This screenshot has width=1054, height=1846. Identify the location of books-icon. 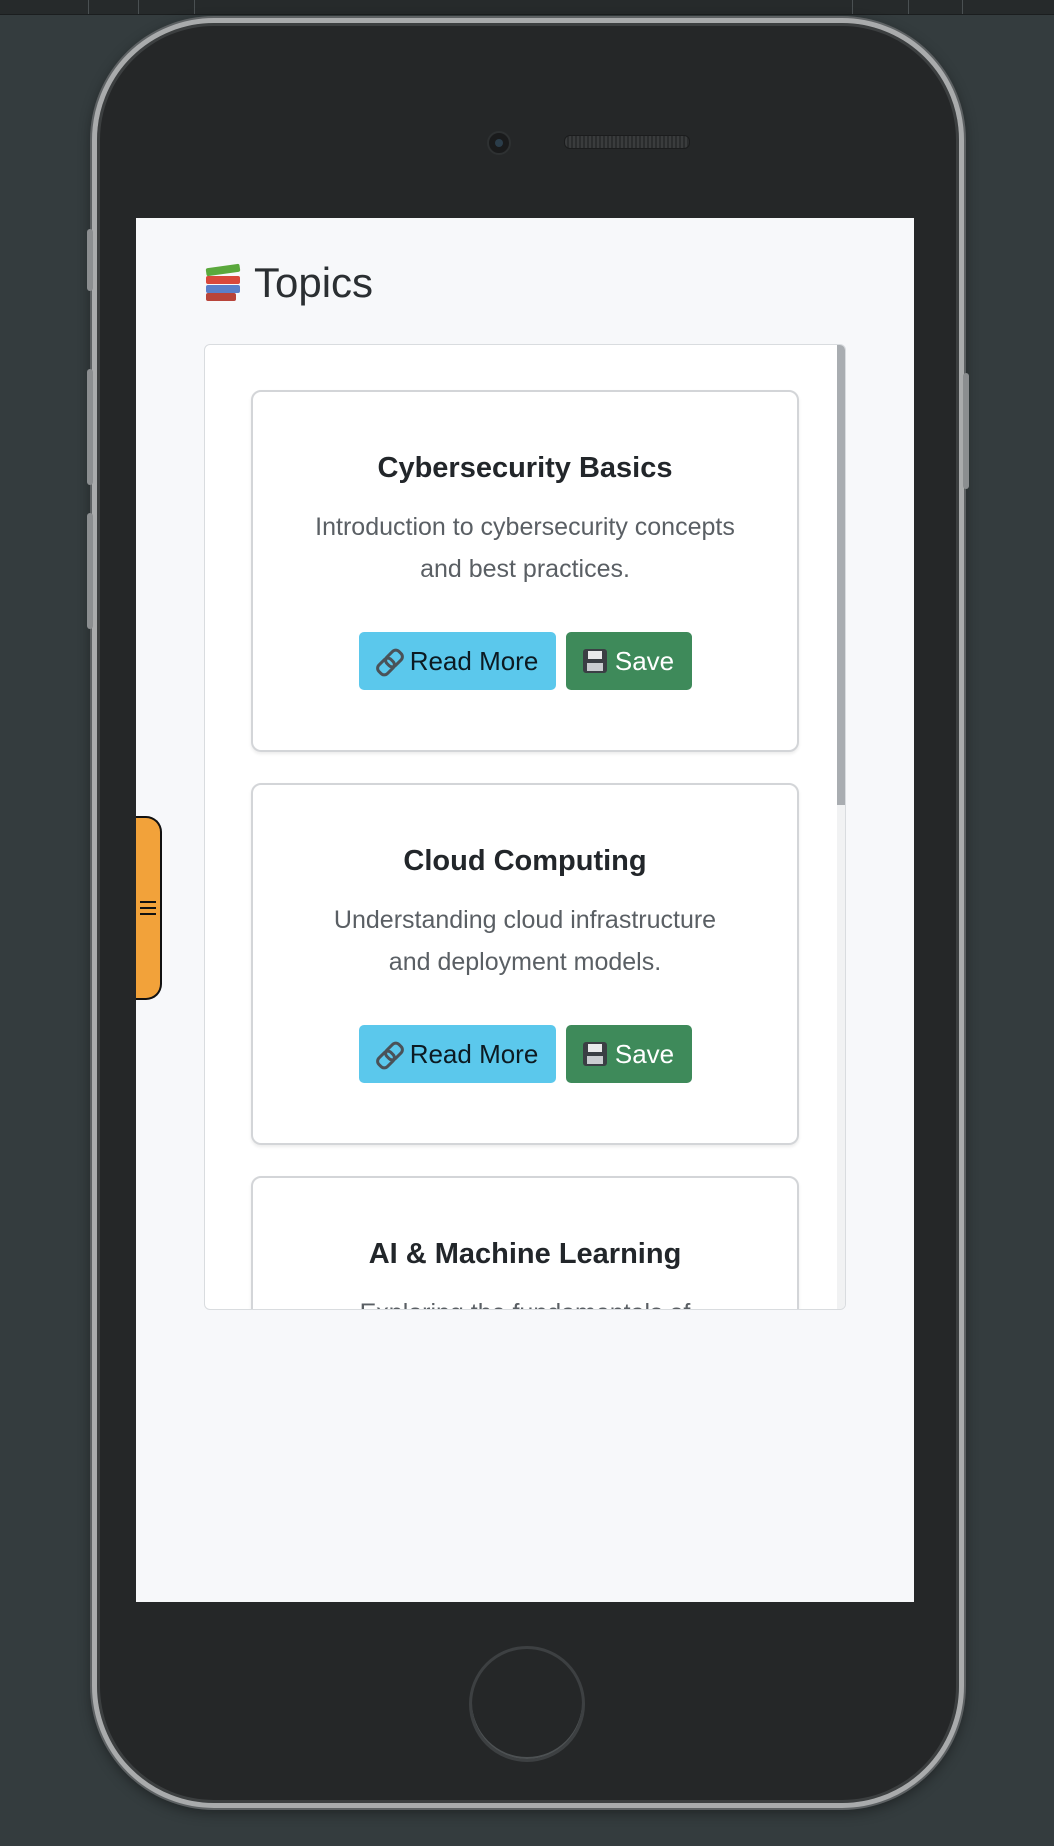
(223, 282).